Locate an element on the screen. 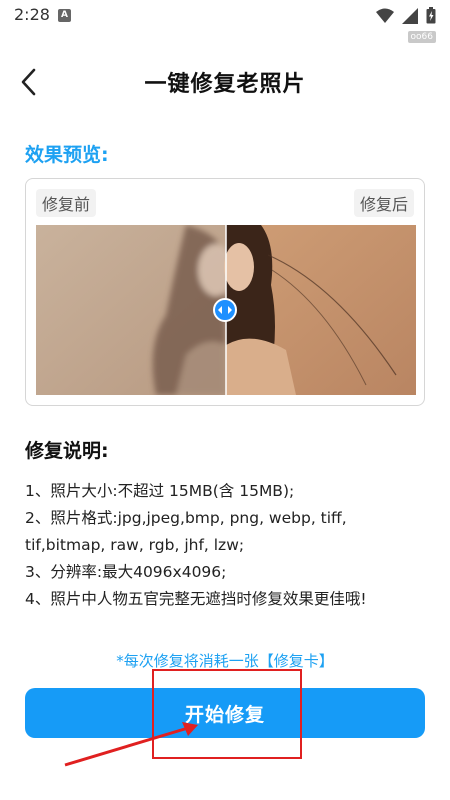 Image resolution: width=450 pixels, height=800 pixels. compare-slider-handle is located at coordinates (225, 310).